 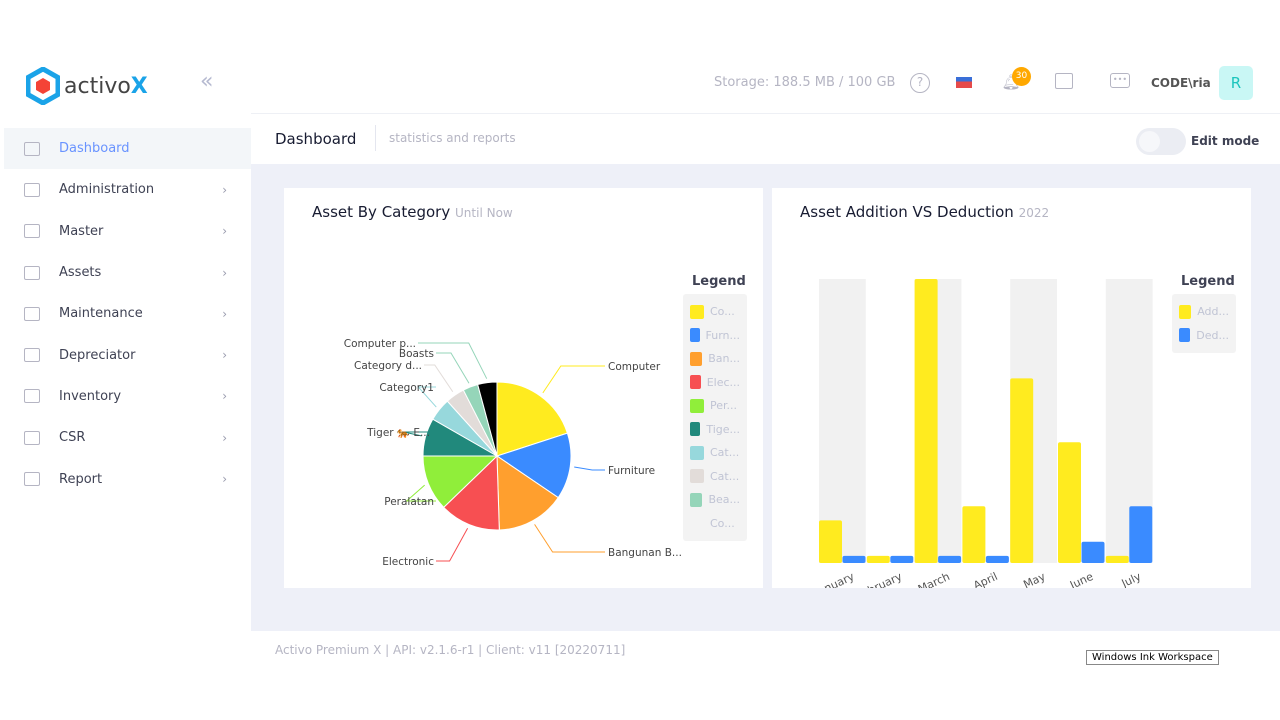 What do you see at coordinates (634, 367) in the screenshot?
I see `pie-label: Computer` at bounding box center [634, 367].